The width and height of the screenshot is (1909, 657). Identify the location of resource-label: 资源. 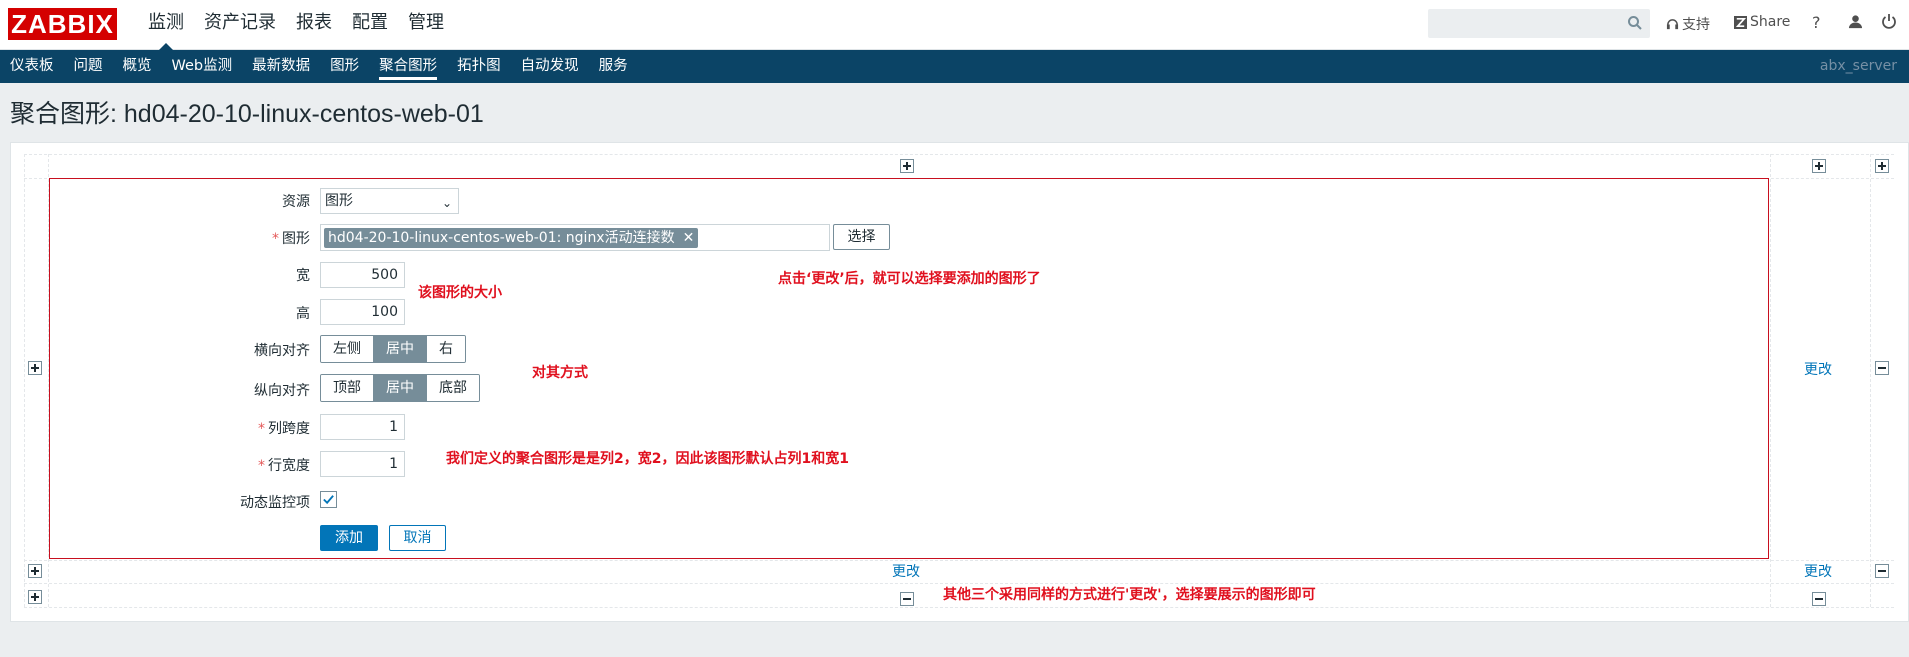
(296, 202).